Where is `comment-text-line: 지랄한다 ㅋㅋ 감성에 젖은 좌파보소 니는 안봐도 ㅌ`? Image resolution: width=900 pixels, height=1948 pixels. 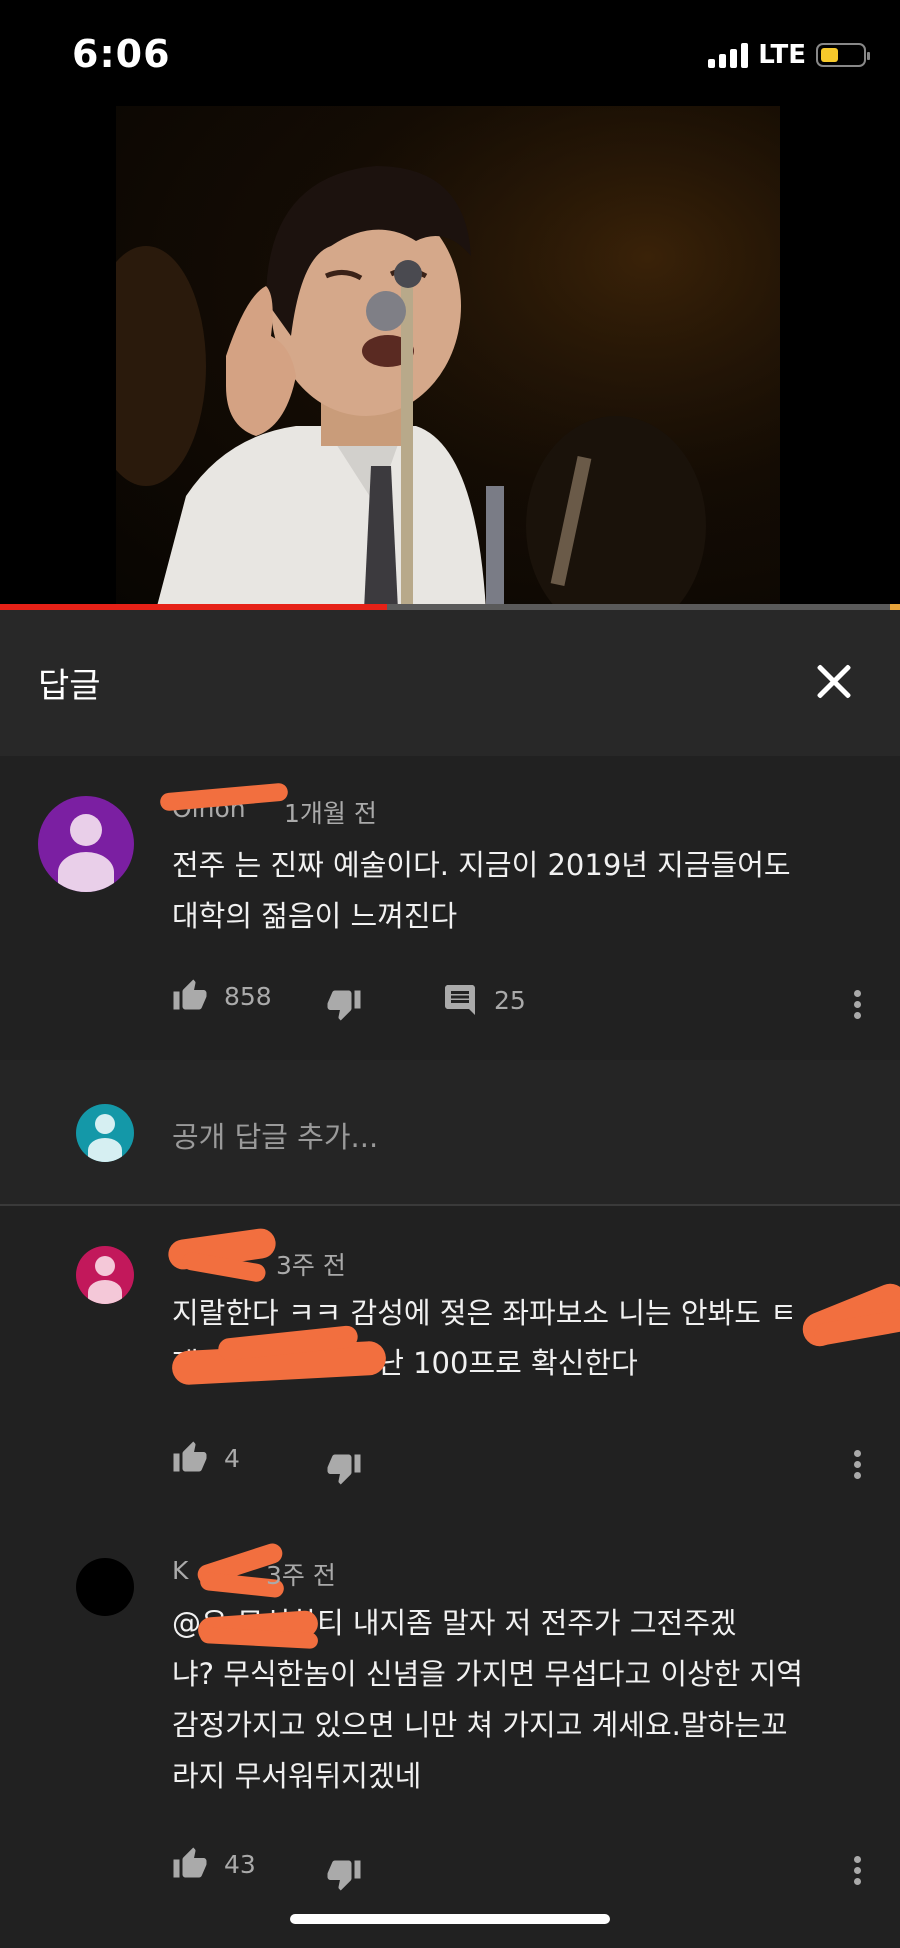 comment-text-line: 지랄한다 ㅋㅋ 감성에 젖은 좌파보소 니는 안봐도 ㅌ is located at coordinates (484, 1313).